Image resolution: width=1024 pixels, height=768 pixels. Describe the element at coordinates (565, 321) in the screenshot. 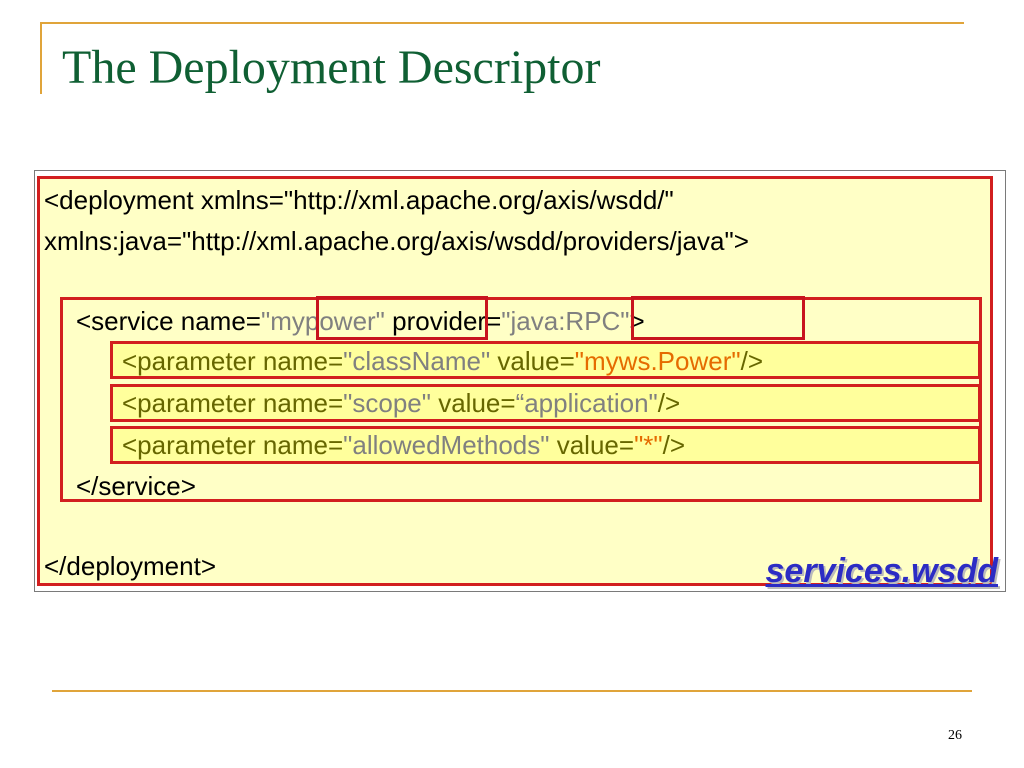

I see `service-provider-value: "java:RPC"` at that location.